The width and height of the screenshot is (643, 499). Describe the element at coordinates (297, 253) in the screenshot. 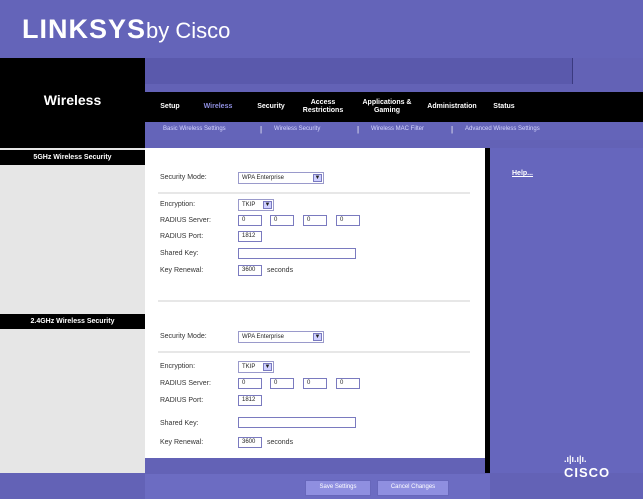

I see `shared-key-field-5ghz` at that location.